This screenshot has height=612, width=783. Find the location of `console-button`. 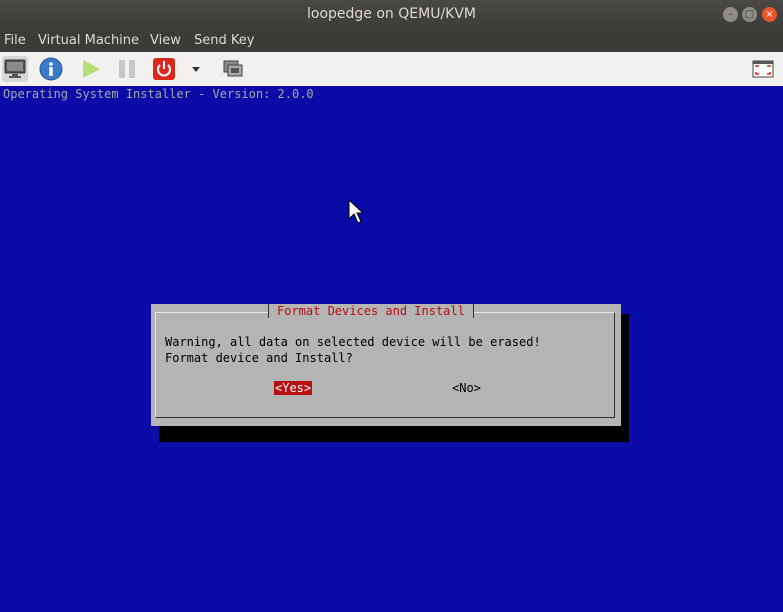

console-button is located at coordinates (15, 69).